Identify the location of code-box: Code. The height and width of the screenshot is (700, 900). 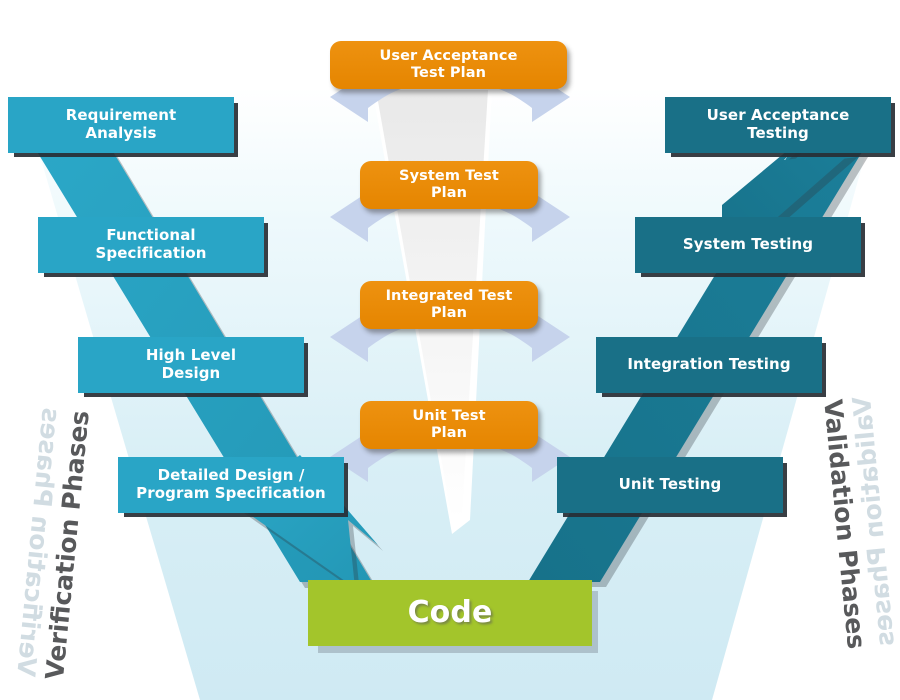
(450, 613).